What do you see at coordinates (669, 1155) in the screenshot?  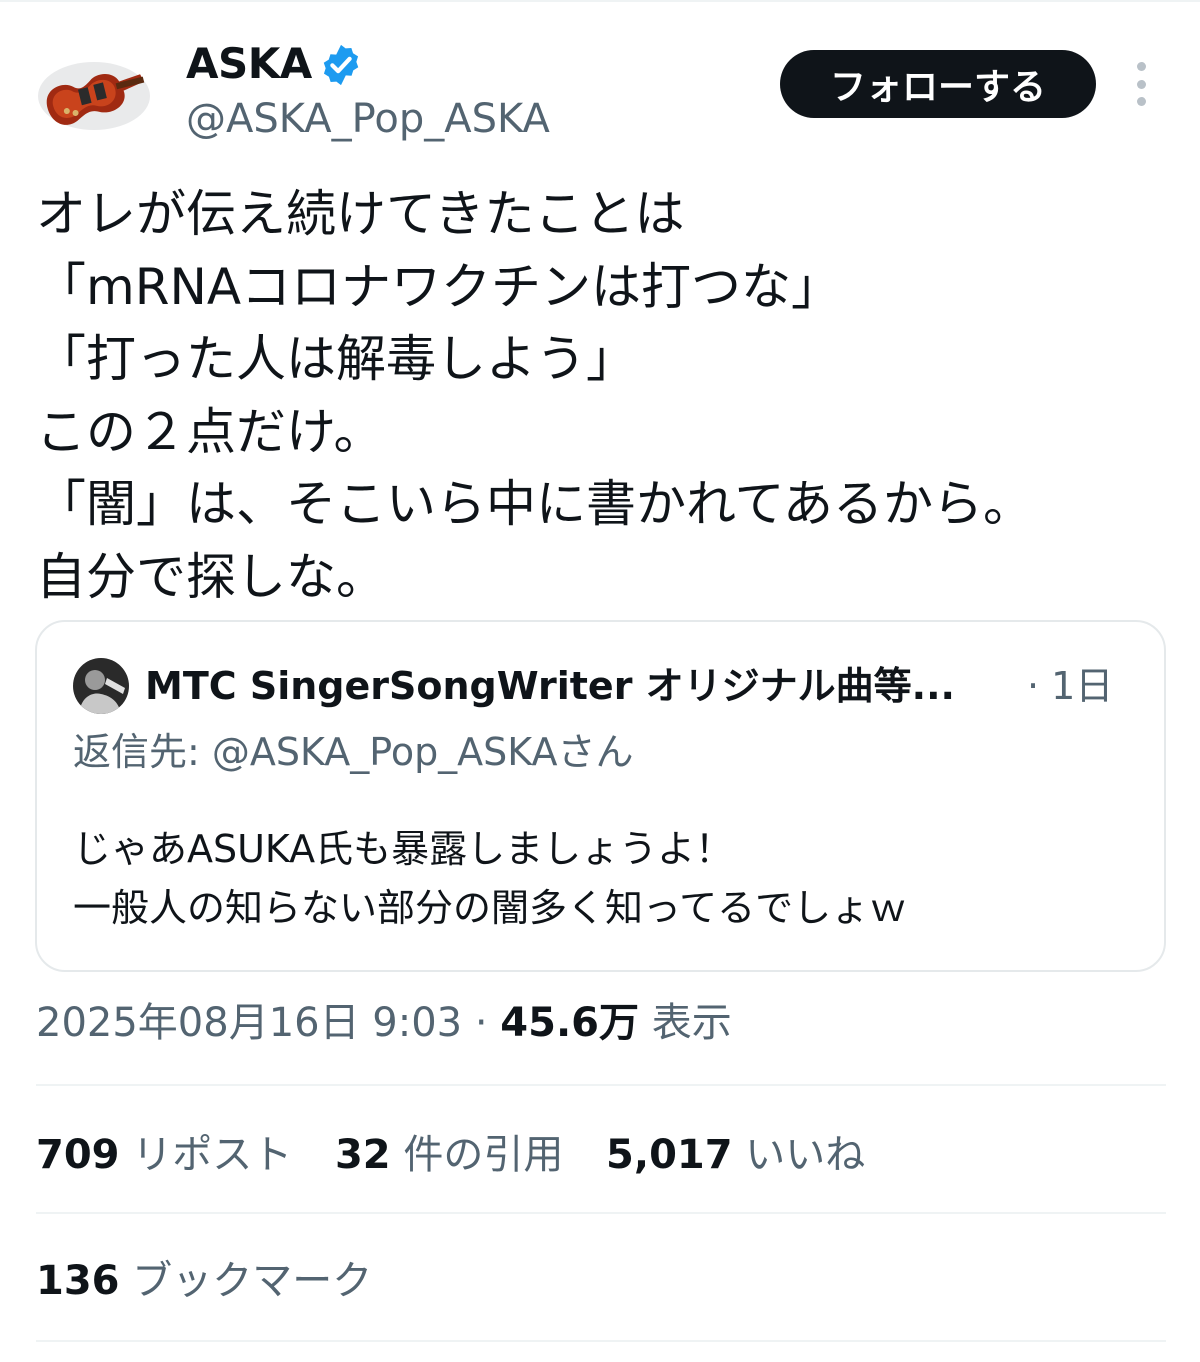 I see `likes-count: 5,017` at bounding box center [669, 1155].